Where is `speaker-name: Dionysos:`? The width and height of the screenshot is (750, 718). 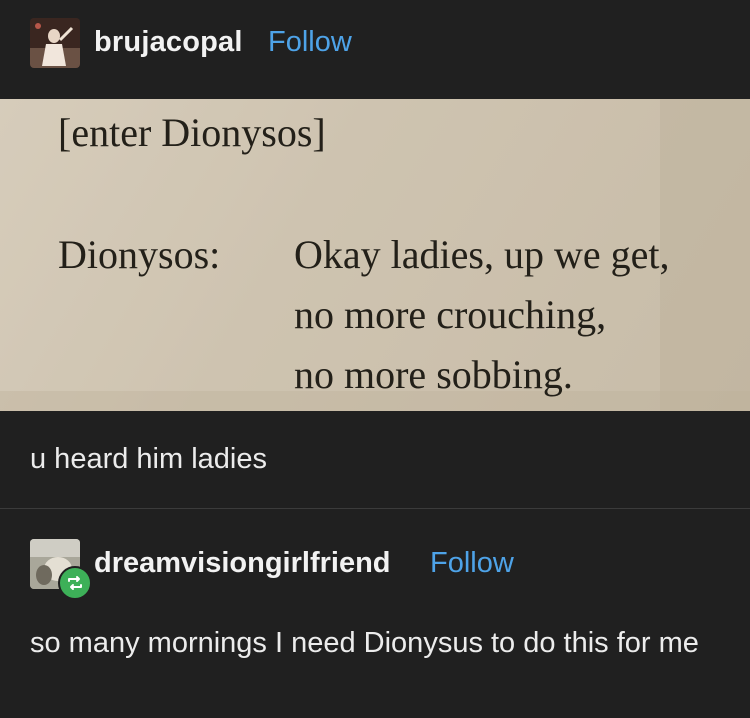
speaker-name: Dionysos: is located at coordinates (139, 254).